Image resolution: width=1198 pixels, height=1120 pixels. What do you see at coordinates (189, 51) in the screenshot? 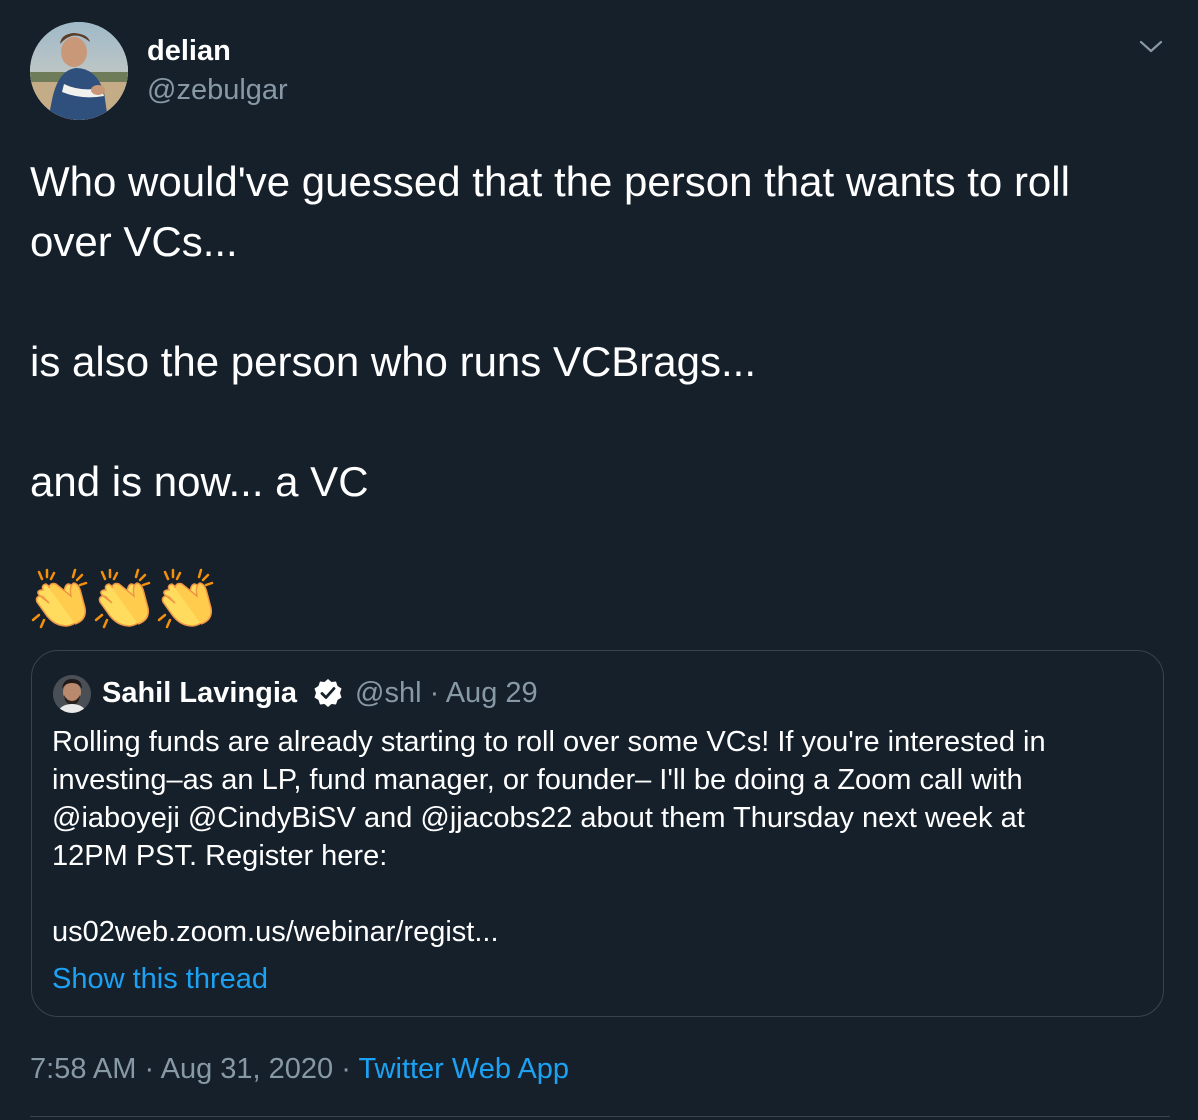
I see `author-name: delian` at bounding box center [189, 51].